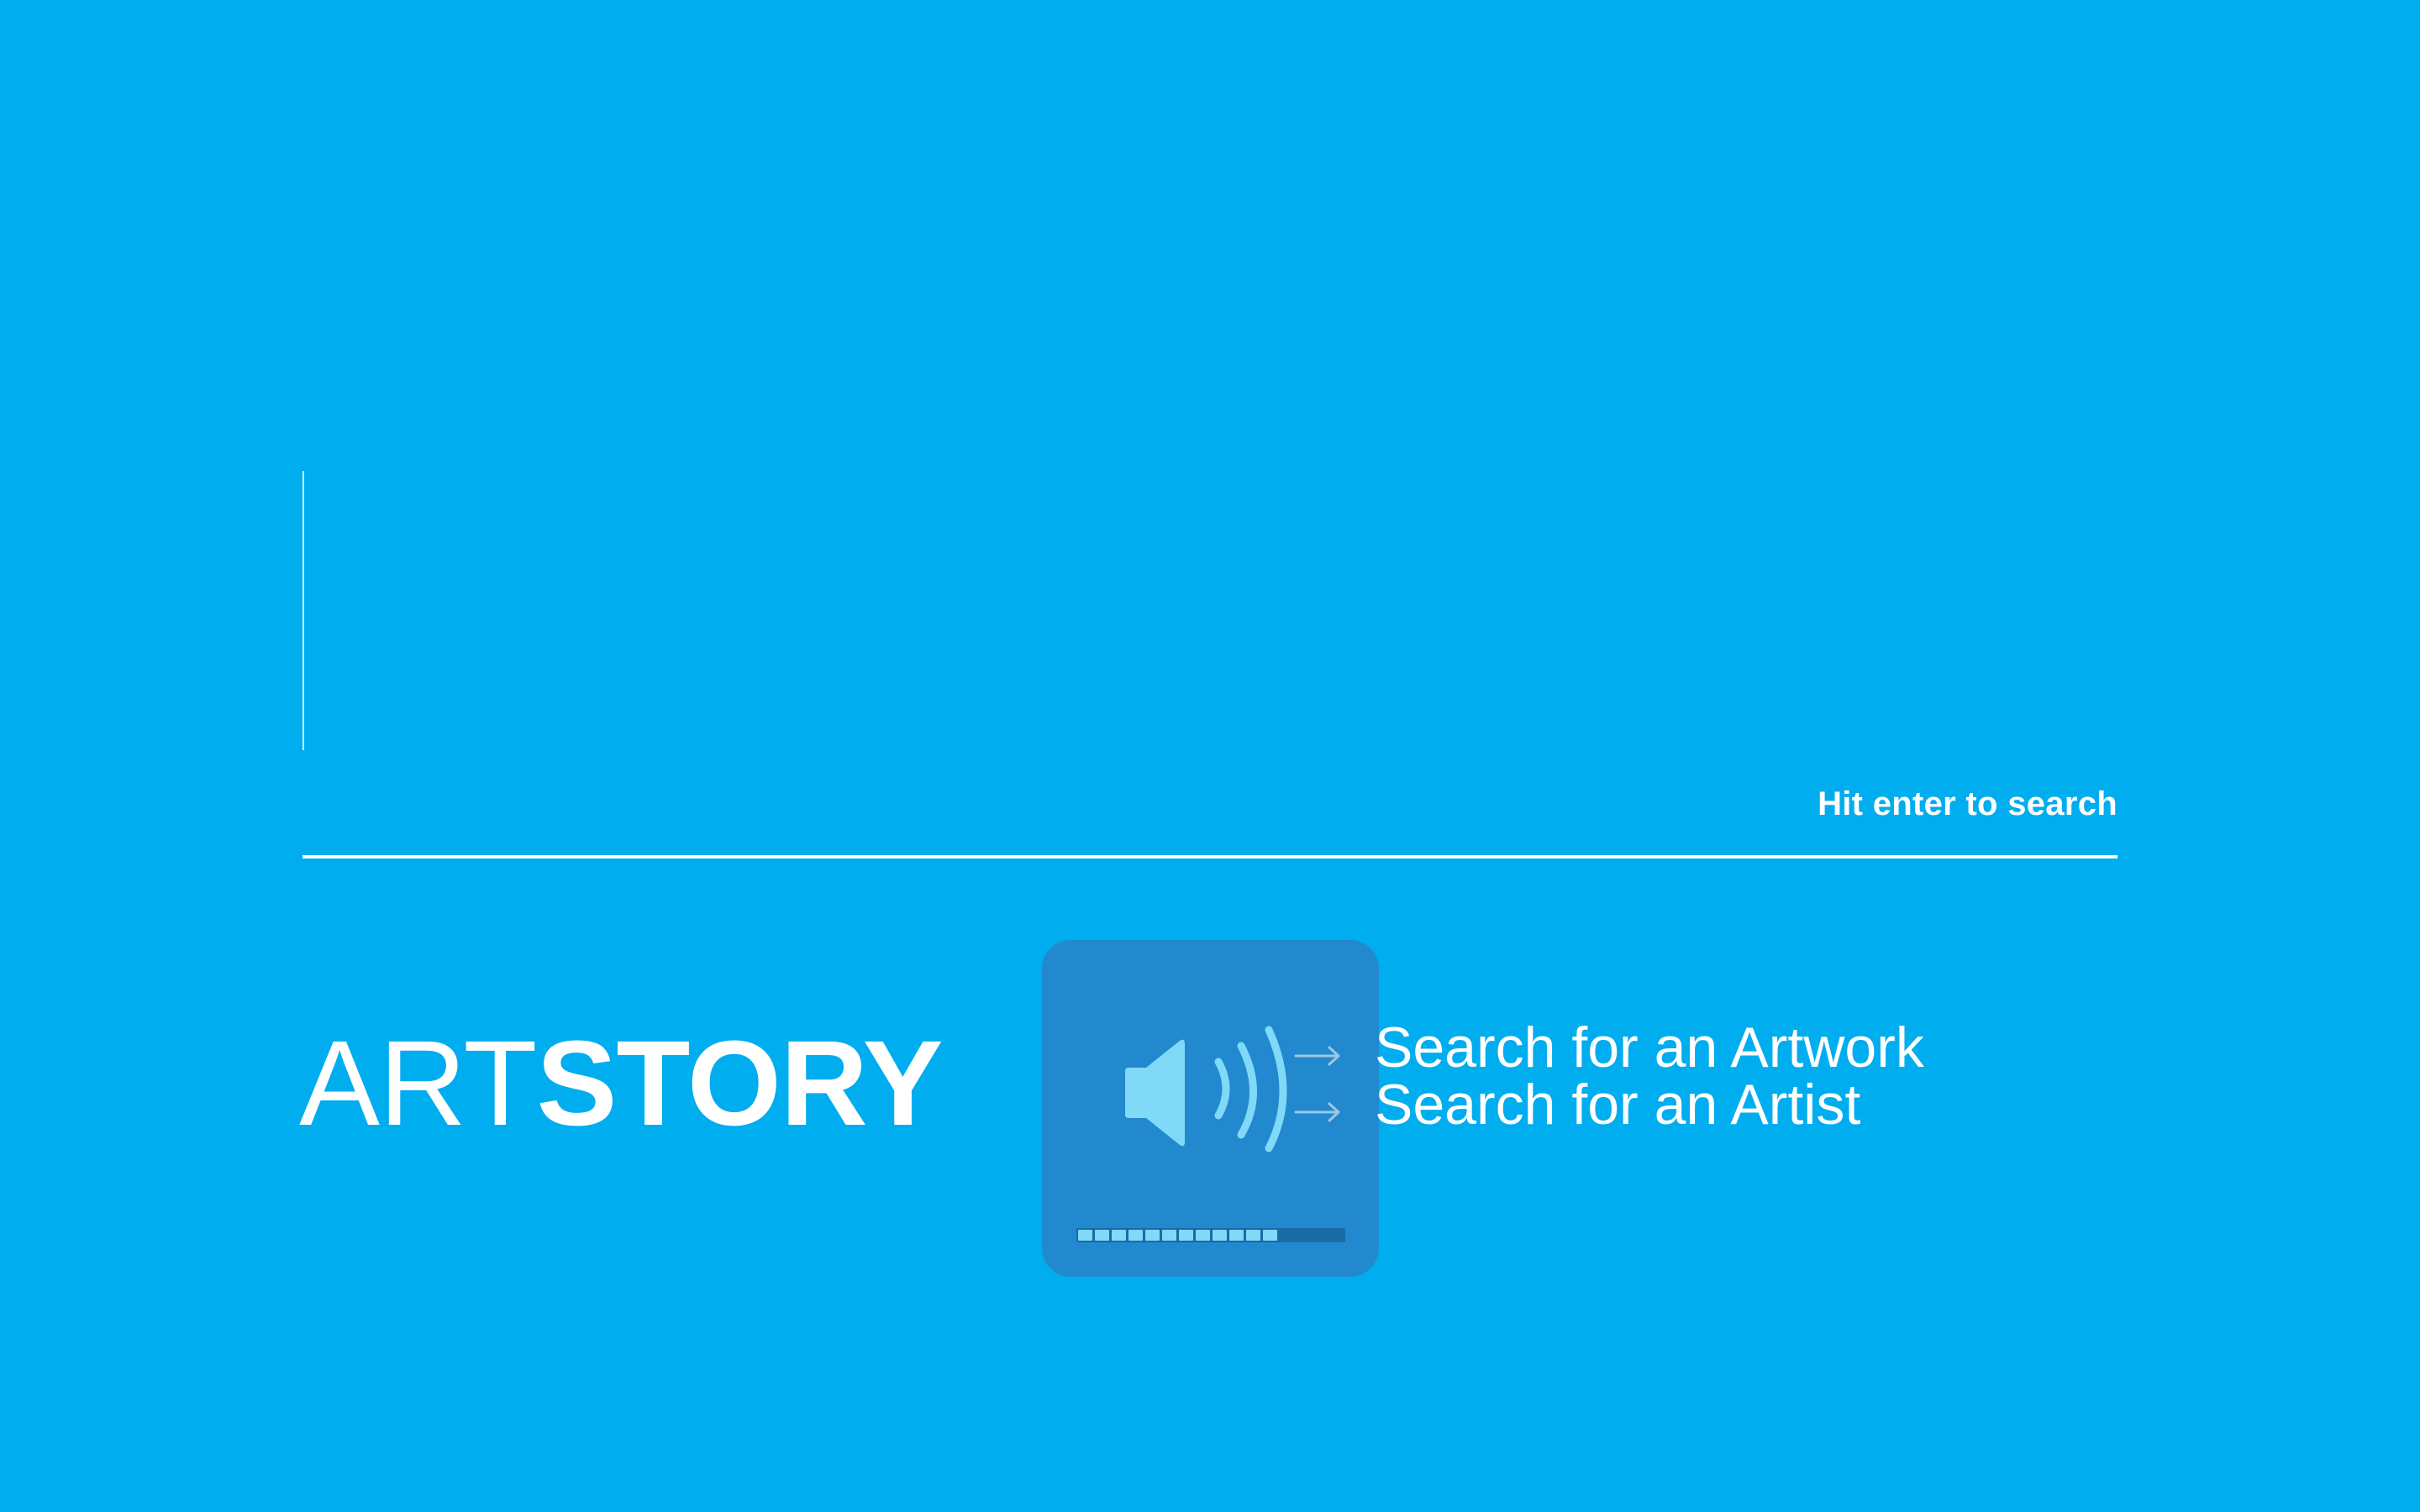 Image resolution: width=2420 pixels, height=1512 pixels. I want to click on search-artist-option: Search for an Artist, so click(1650, 1104).